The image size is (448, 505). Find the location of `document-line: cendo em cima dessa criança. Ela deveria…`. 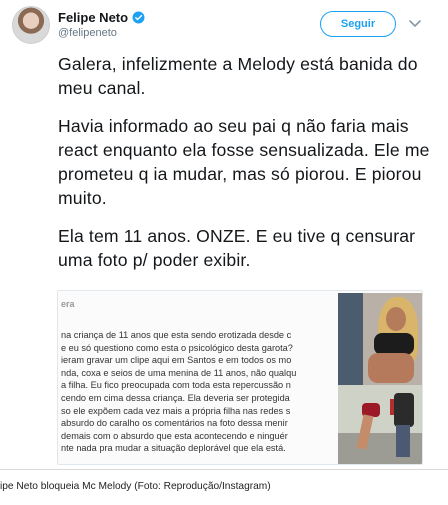

document-line: cendo em cima dessa criança. Ela deveria… is located at coordinates (175, 397).